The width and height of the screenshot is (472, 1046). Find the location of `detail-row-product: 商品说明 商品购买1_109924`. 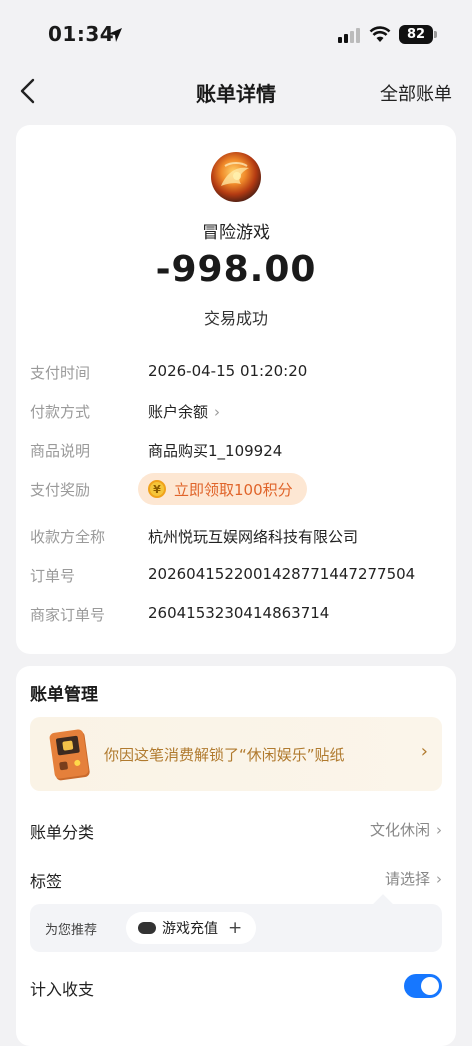

detail-row-product: 商品说明 商品购买1_109924 is located at coordinates (235, 450).